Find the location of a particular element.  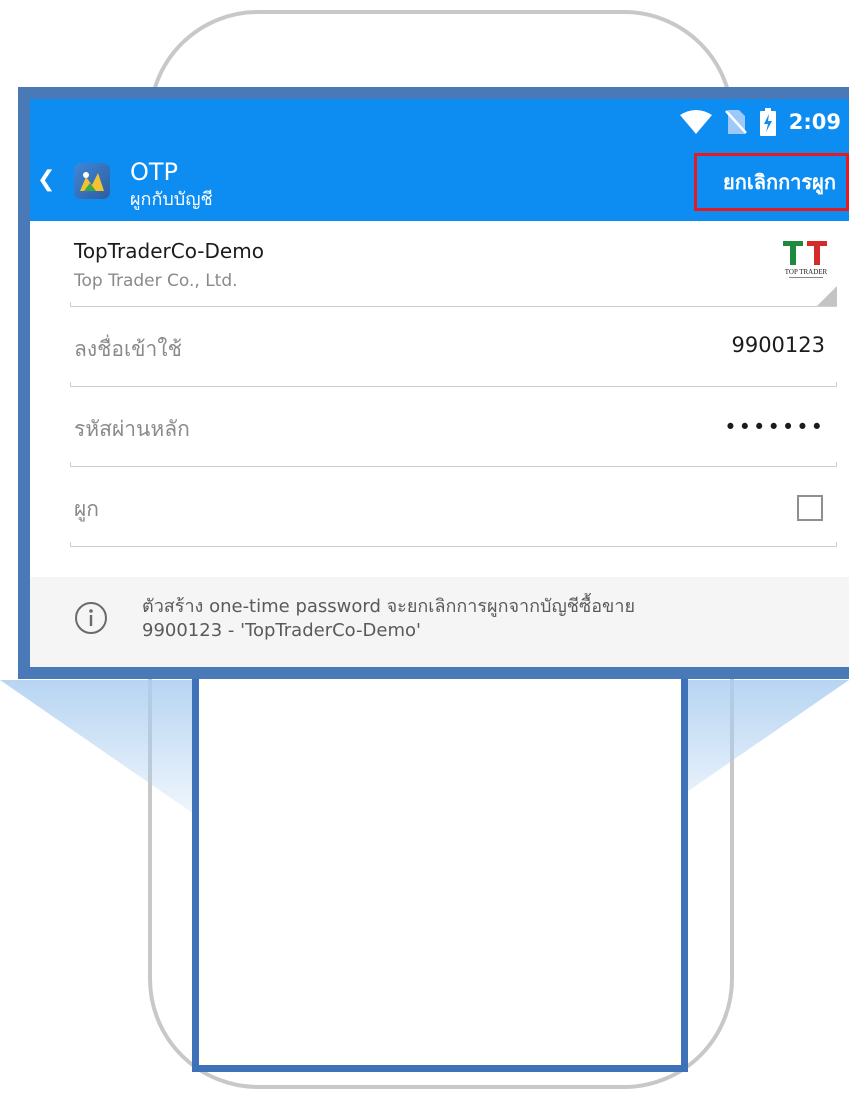

unbind-button: ยกเลิกการผูก is located at coordinates (771, 182).